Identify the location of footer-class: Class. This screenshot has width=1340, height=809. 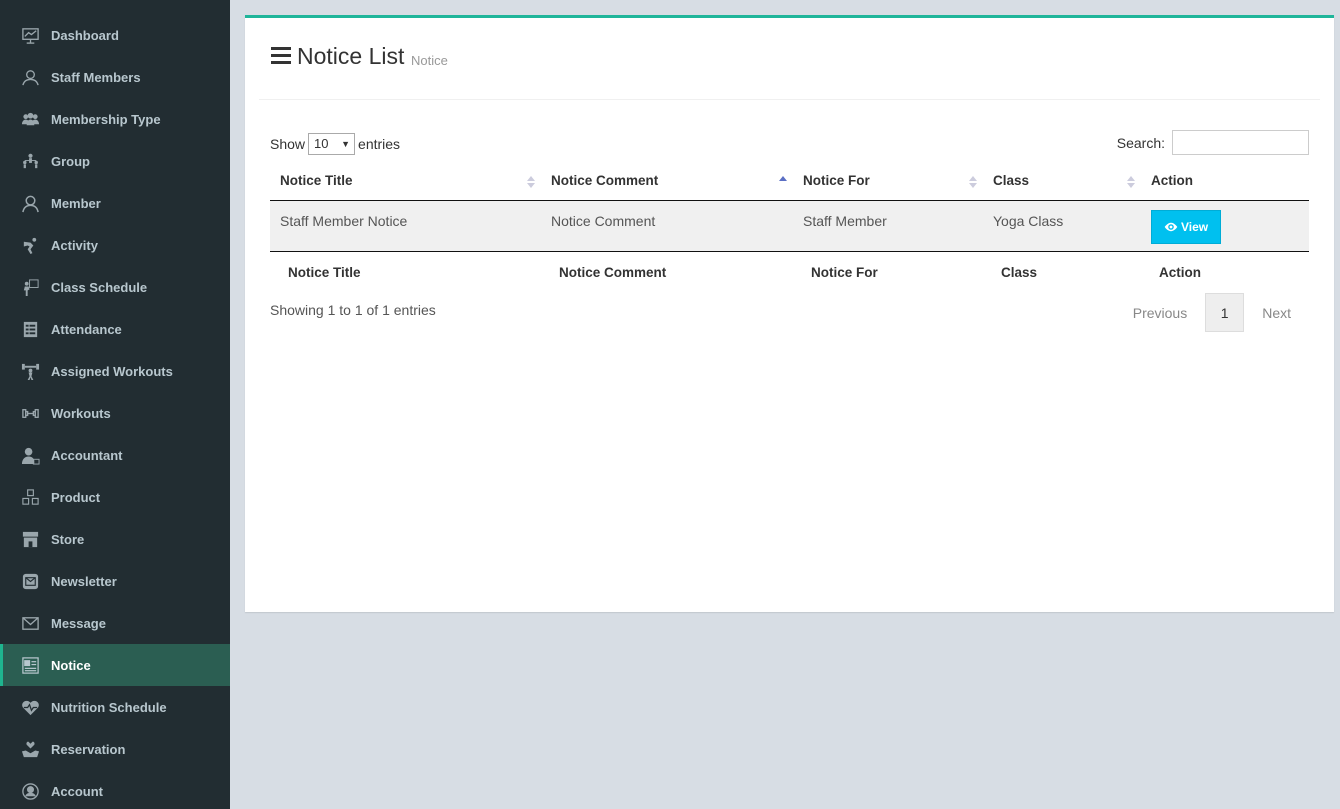
(1019, 272).